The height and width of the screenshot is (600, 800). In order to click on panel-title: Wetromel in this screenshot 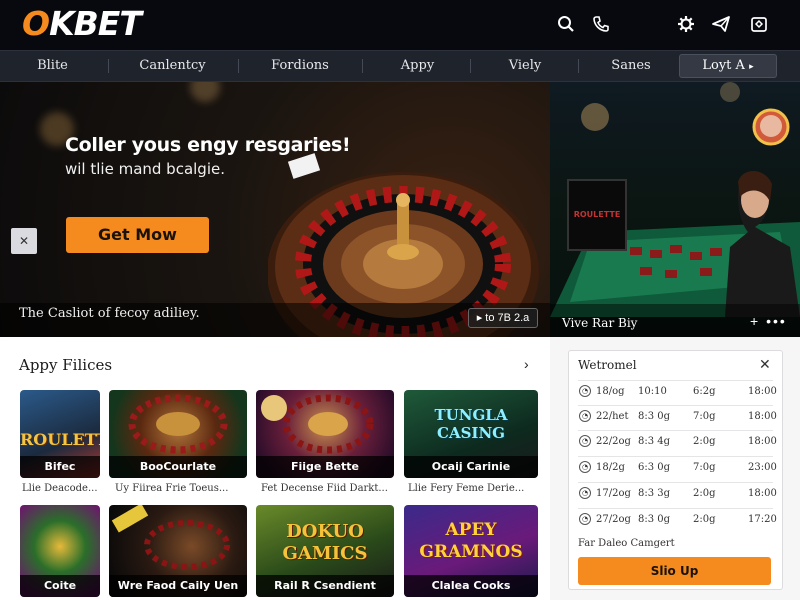, I will do `click(607, 365)`.